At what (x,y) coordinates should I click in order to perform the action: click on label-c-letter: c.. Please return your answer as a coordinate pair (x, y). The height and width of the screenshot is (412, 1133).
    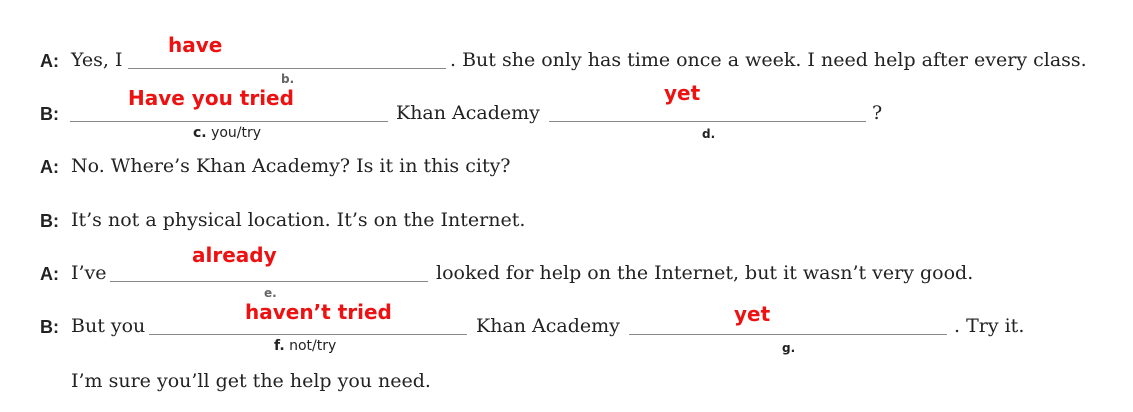
    Looking at the image, I should click on (200, 133).